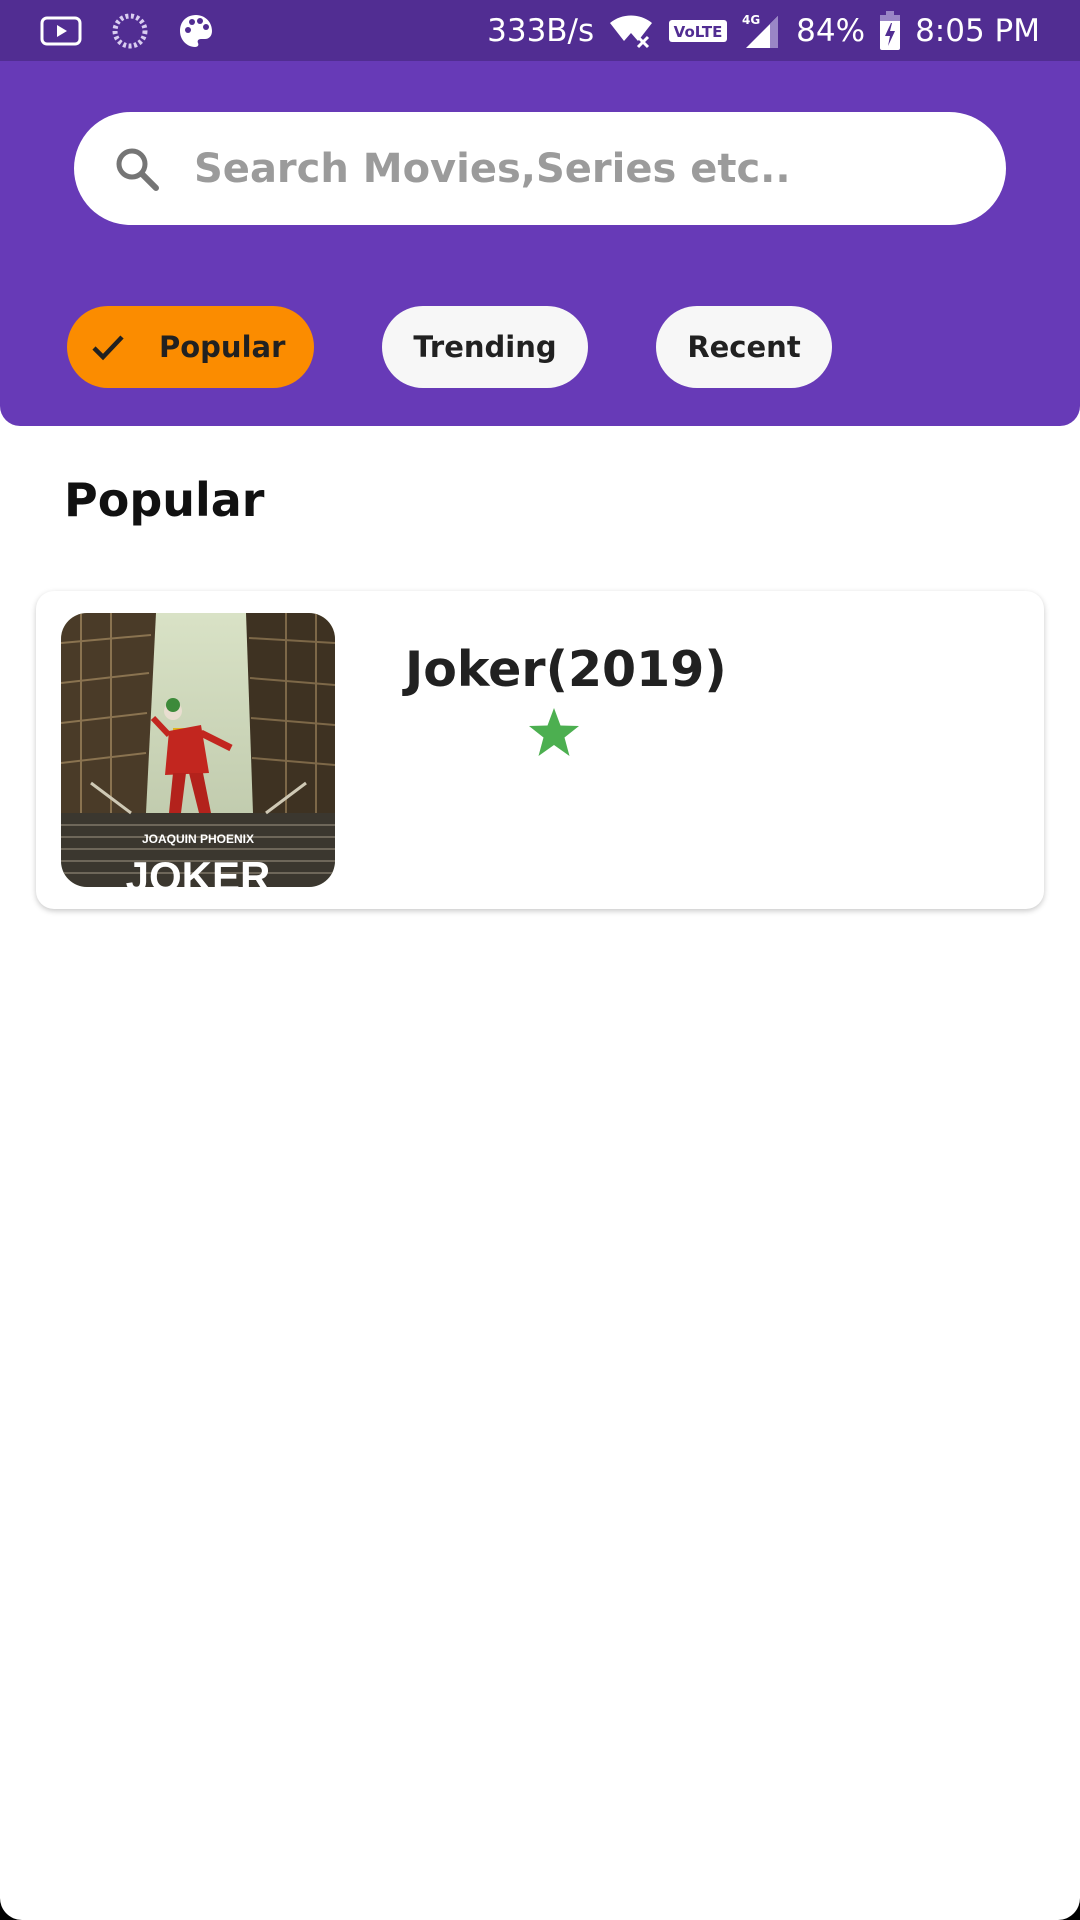  What do you see at coordinates (196, 31) in the screenshot?
I see `palette-icon` at bounding box center [196, 31].